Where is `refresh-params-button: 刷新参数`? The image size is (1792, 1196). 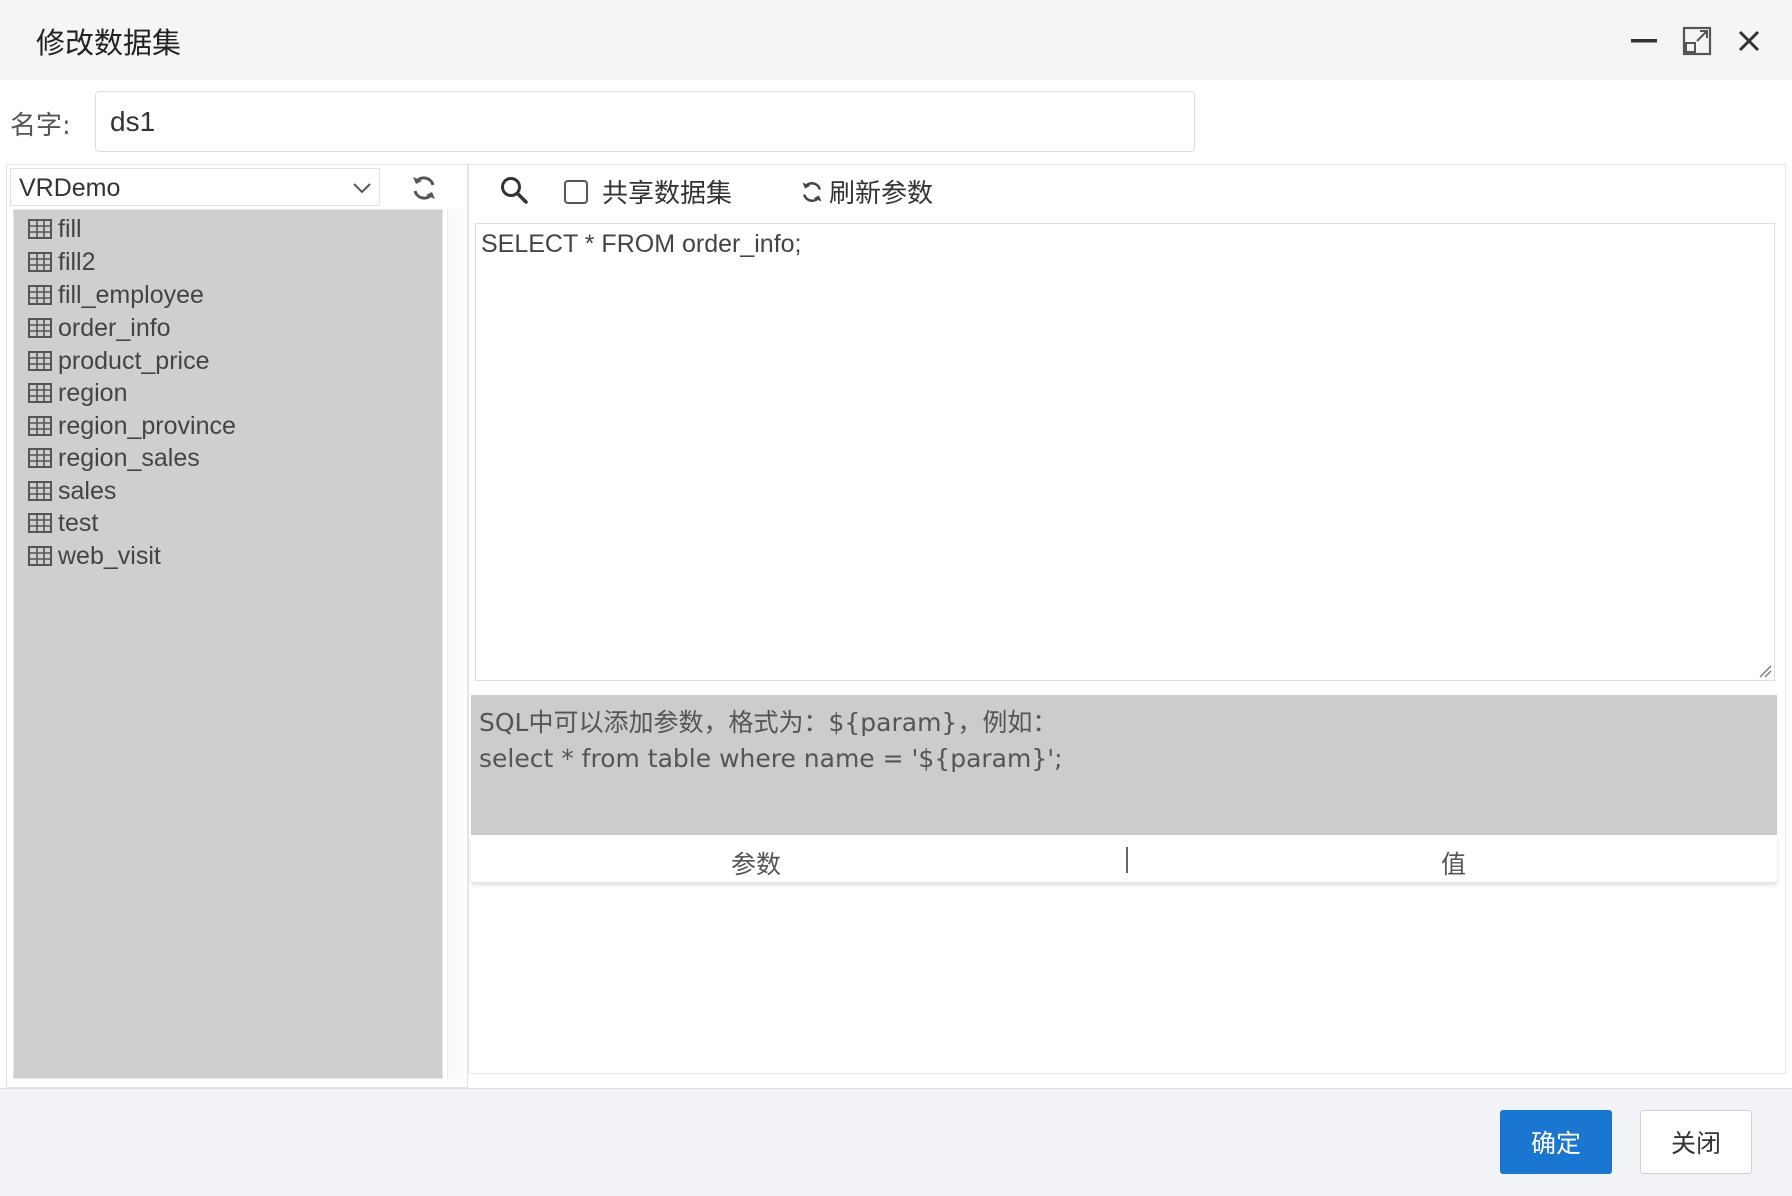 refresh-params-button: 刷新参数 is located at coordinates (866, 191).